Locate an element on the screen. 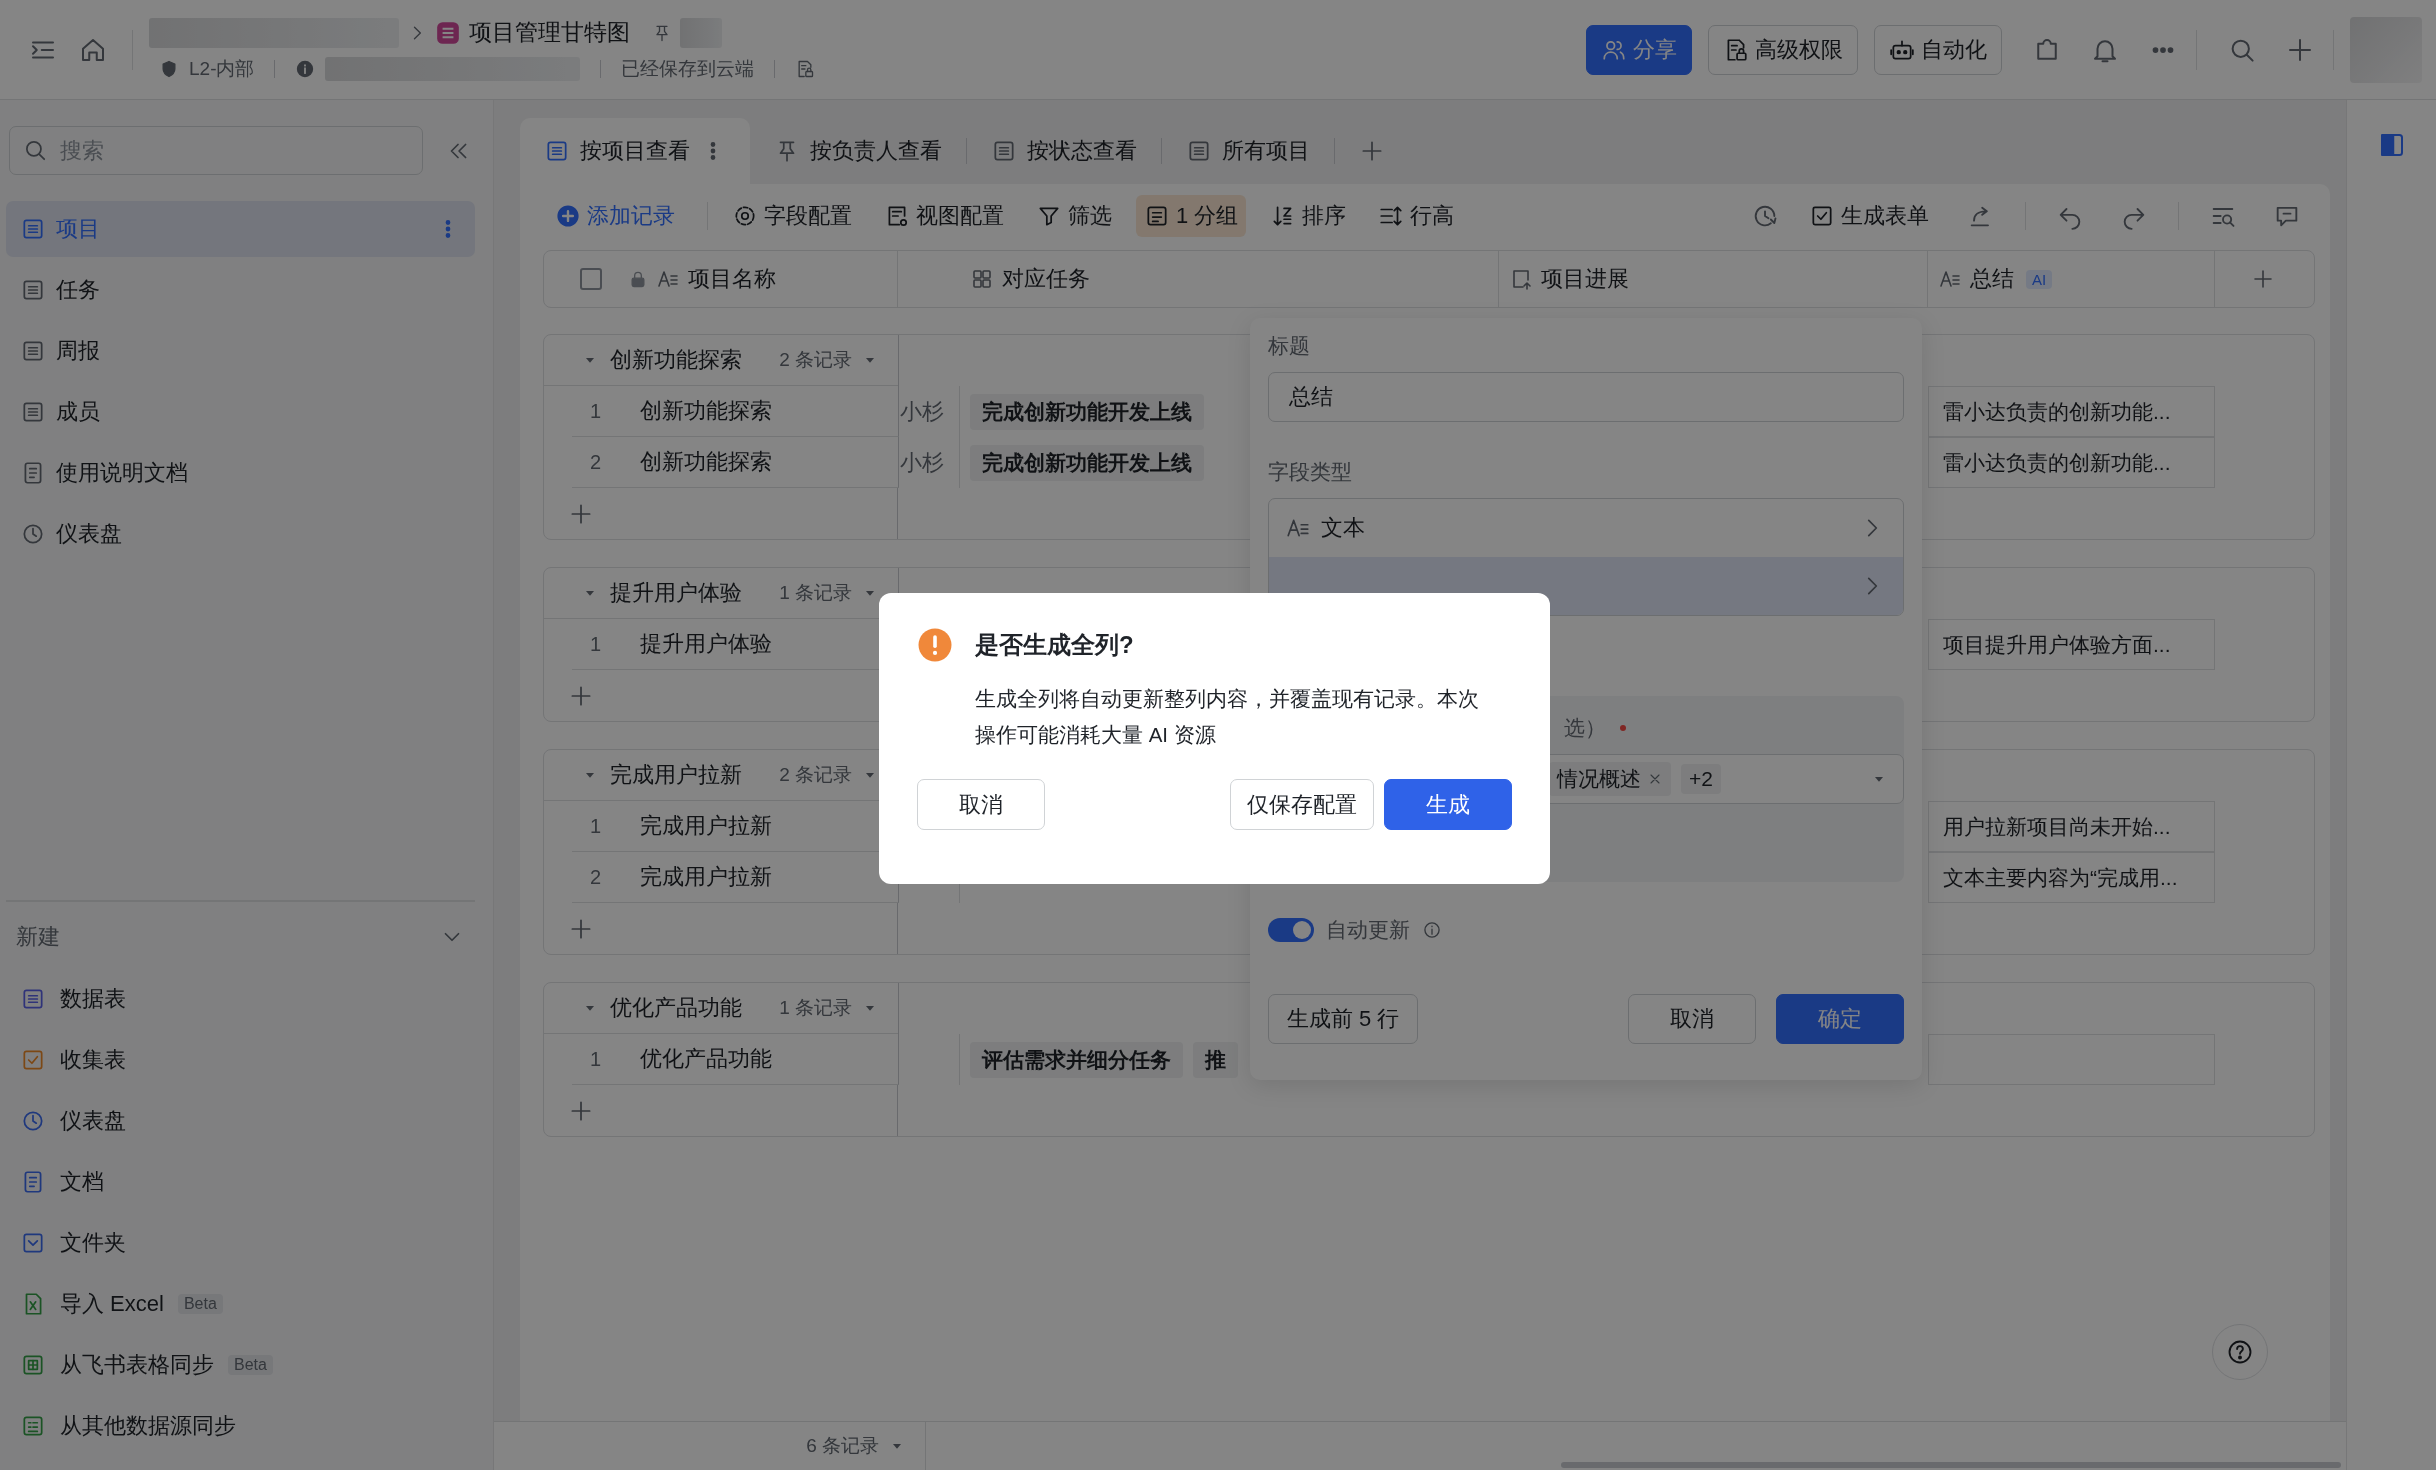  dialog-button: 取消 is located at coordinates (981, 804).